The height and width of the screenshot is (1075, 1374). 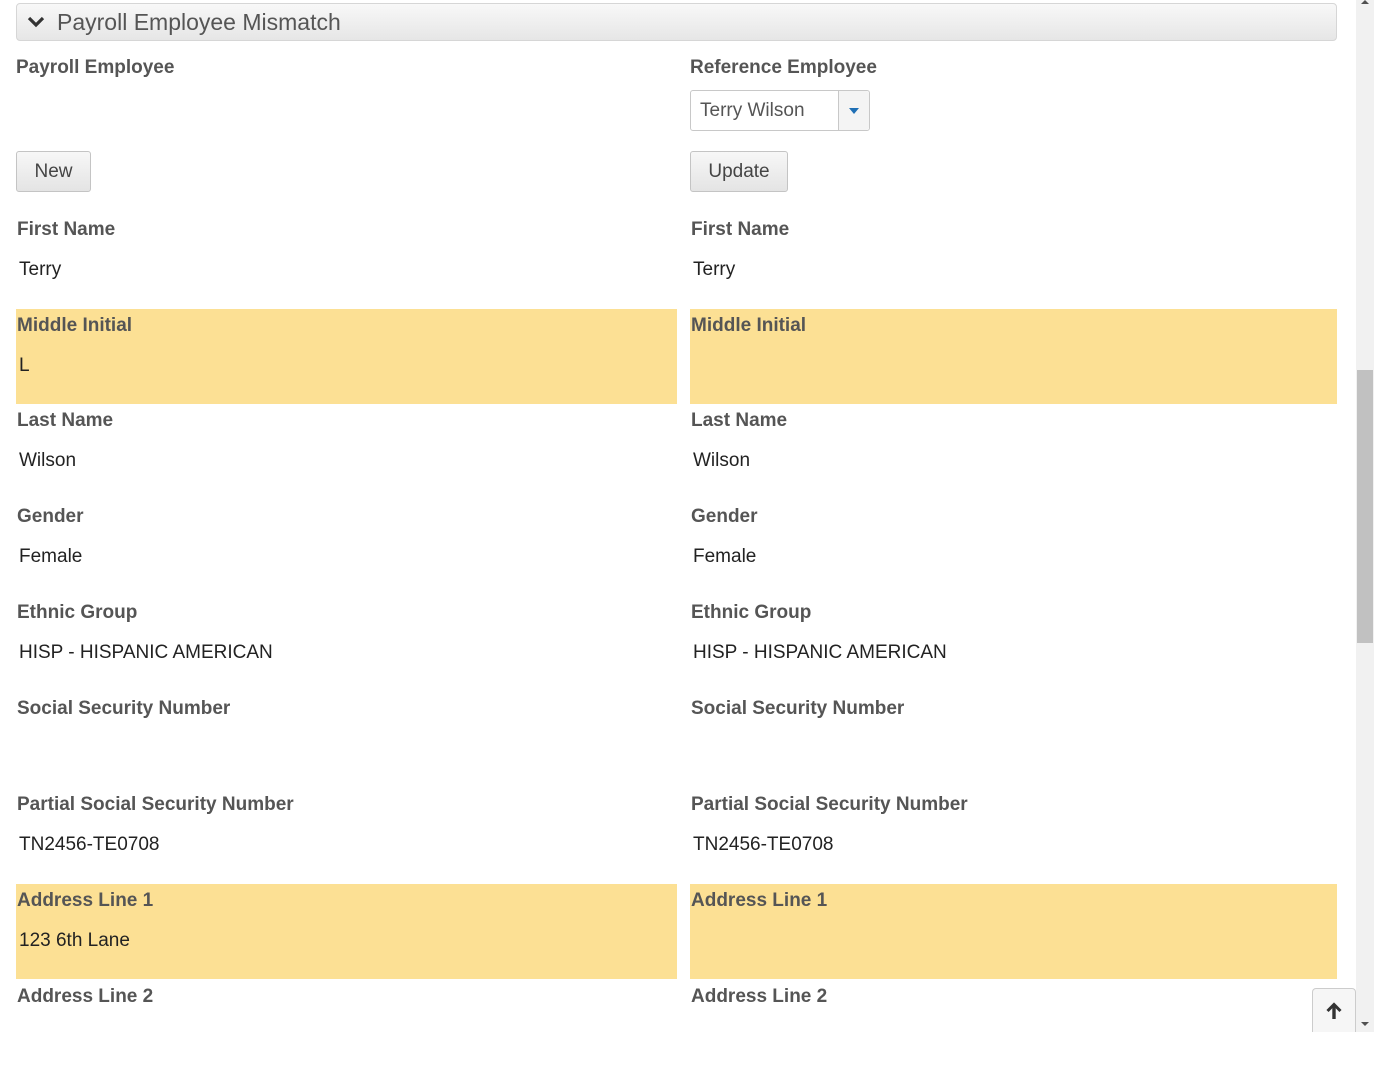 What do you see at coordinates (1365, 506) in the screenshot?
I see `scrollbar-thumb` at bounding box center [1365, 506].